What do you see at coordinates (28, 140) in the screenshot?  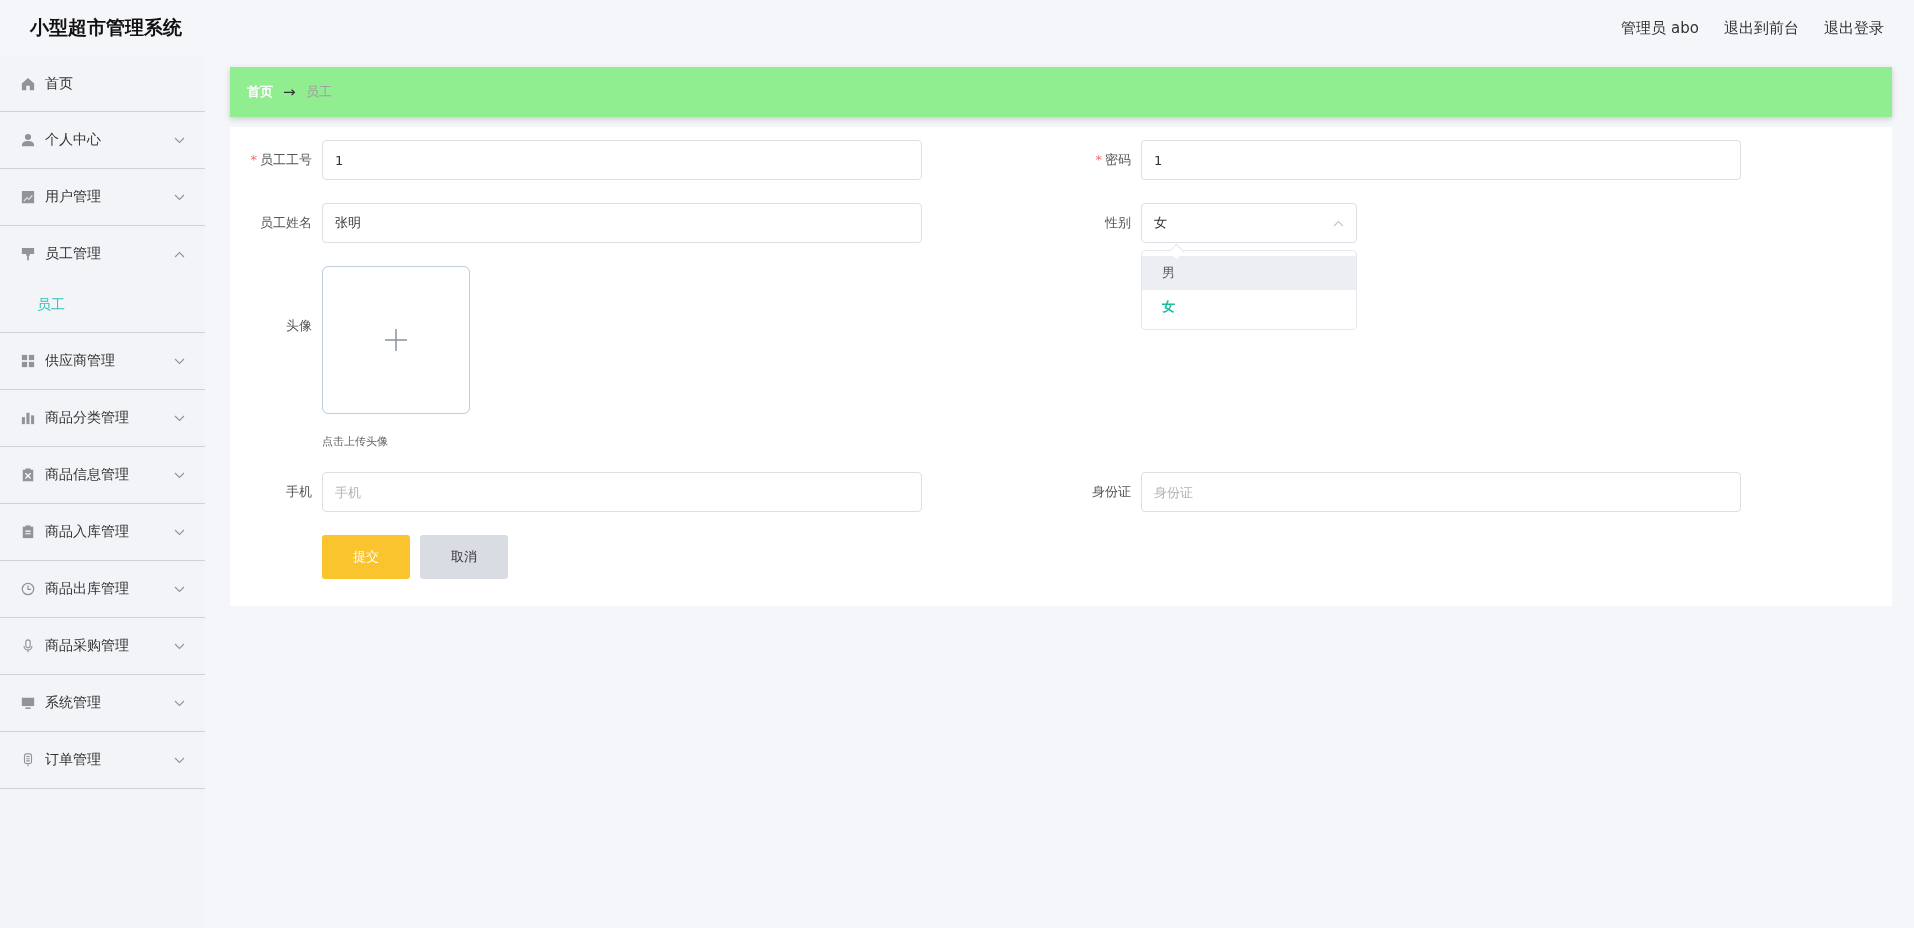 I see `person-icon` at bounding box center [28, 140].